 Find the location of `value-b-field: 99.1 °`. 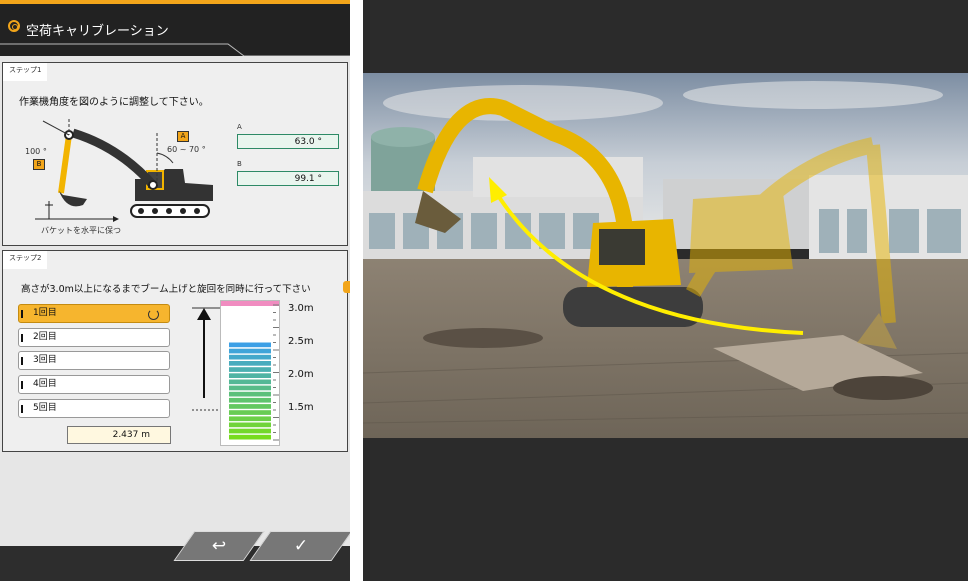

value-b-field: 99.1 ° is located at coordinates (288, 178).